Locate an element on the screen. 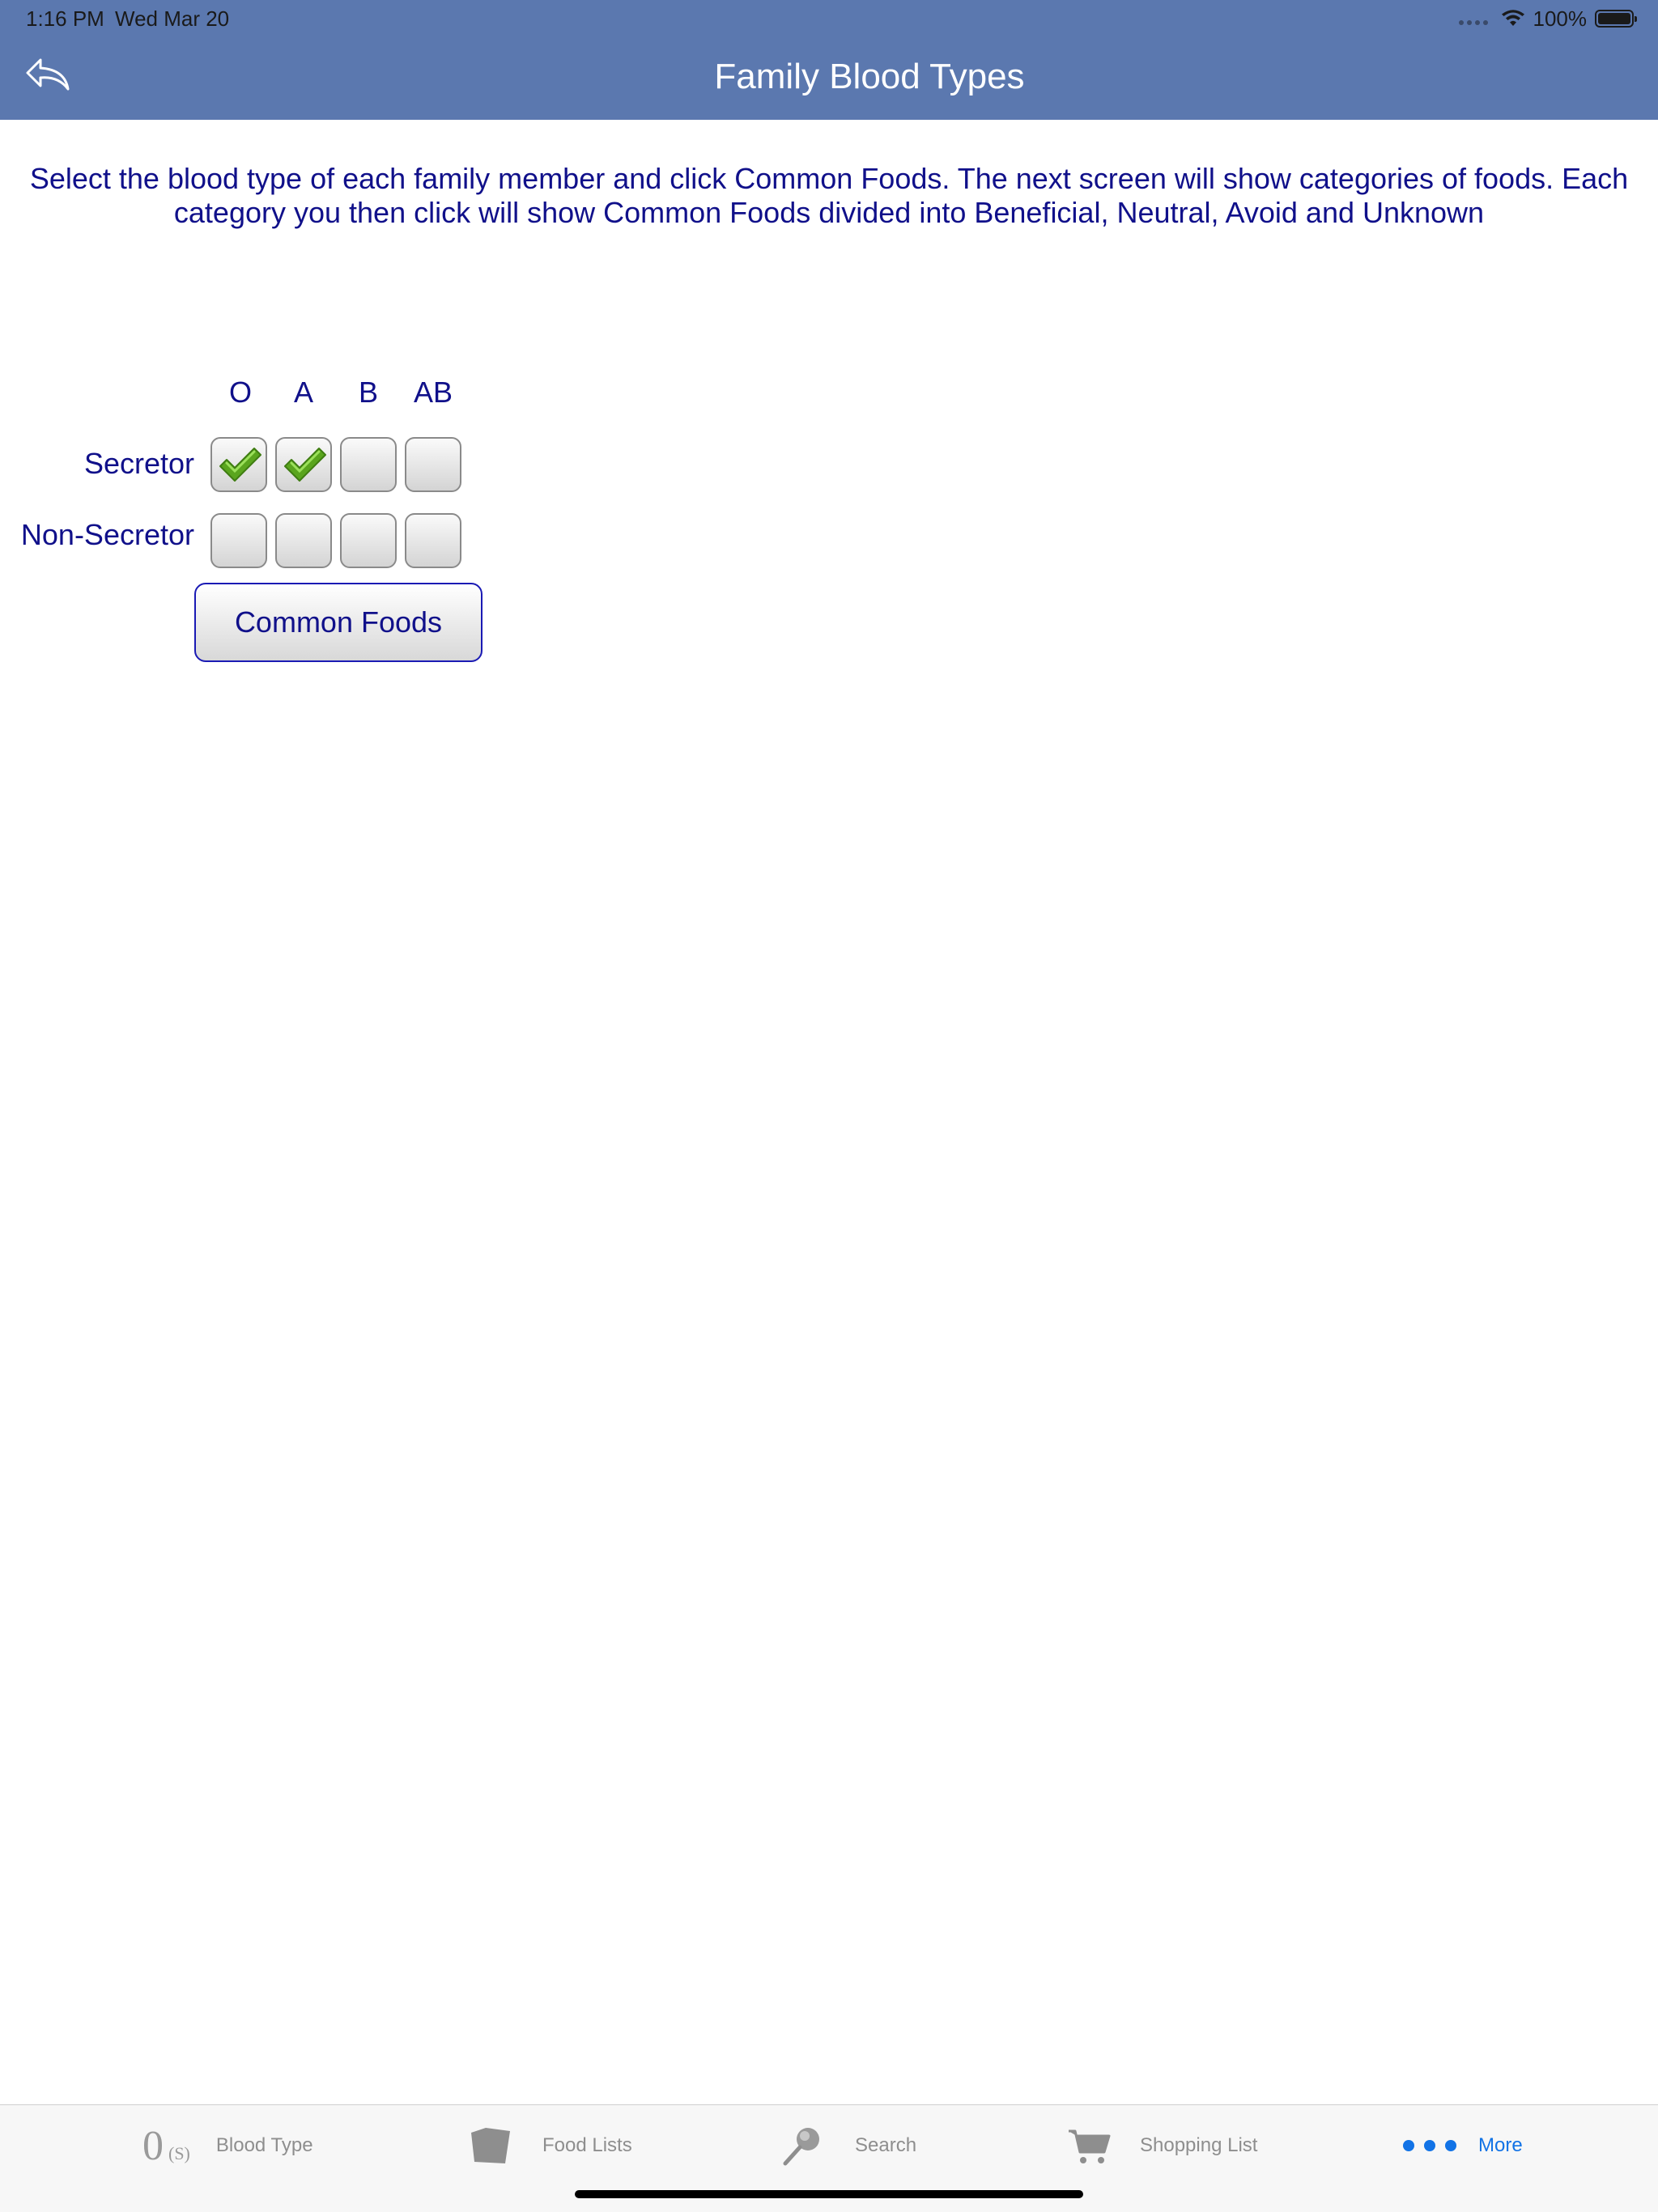 The height and width of the screenshot is (2212, 1658). checkbox-secretor-o is located at coordinates (238, 464).